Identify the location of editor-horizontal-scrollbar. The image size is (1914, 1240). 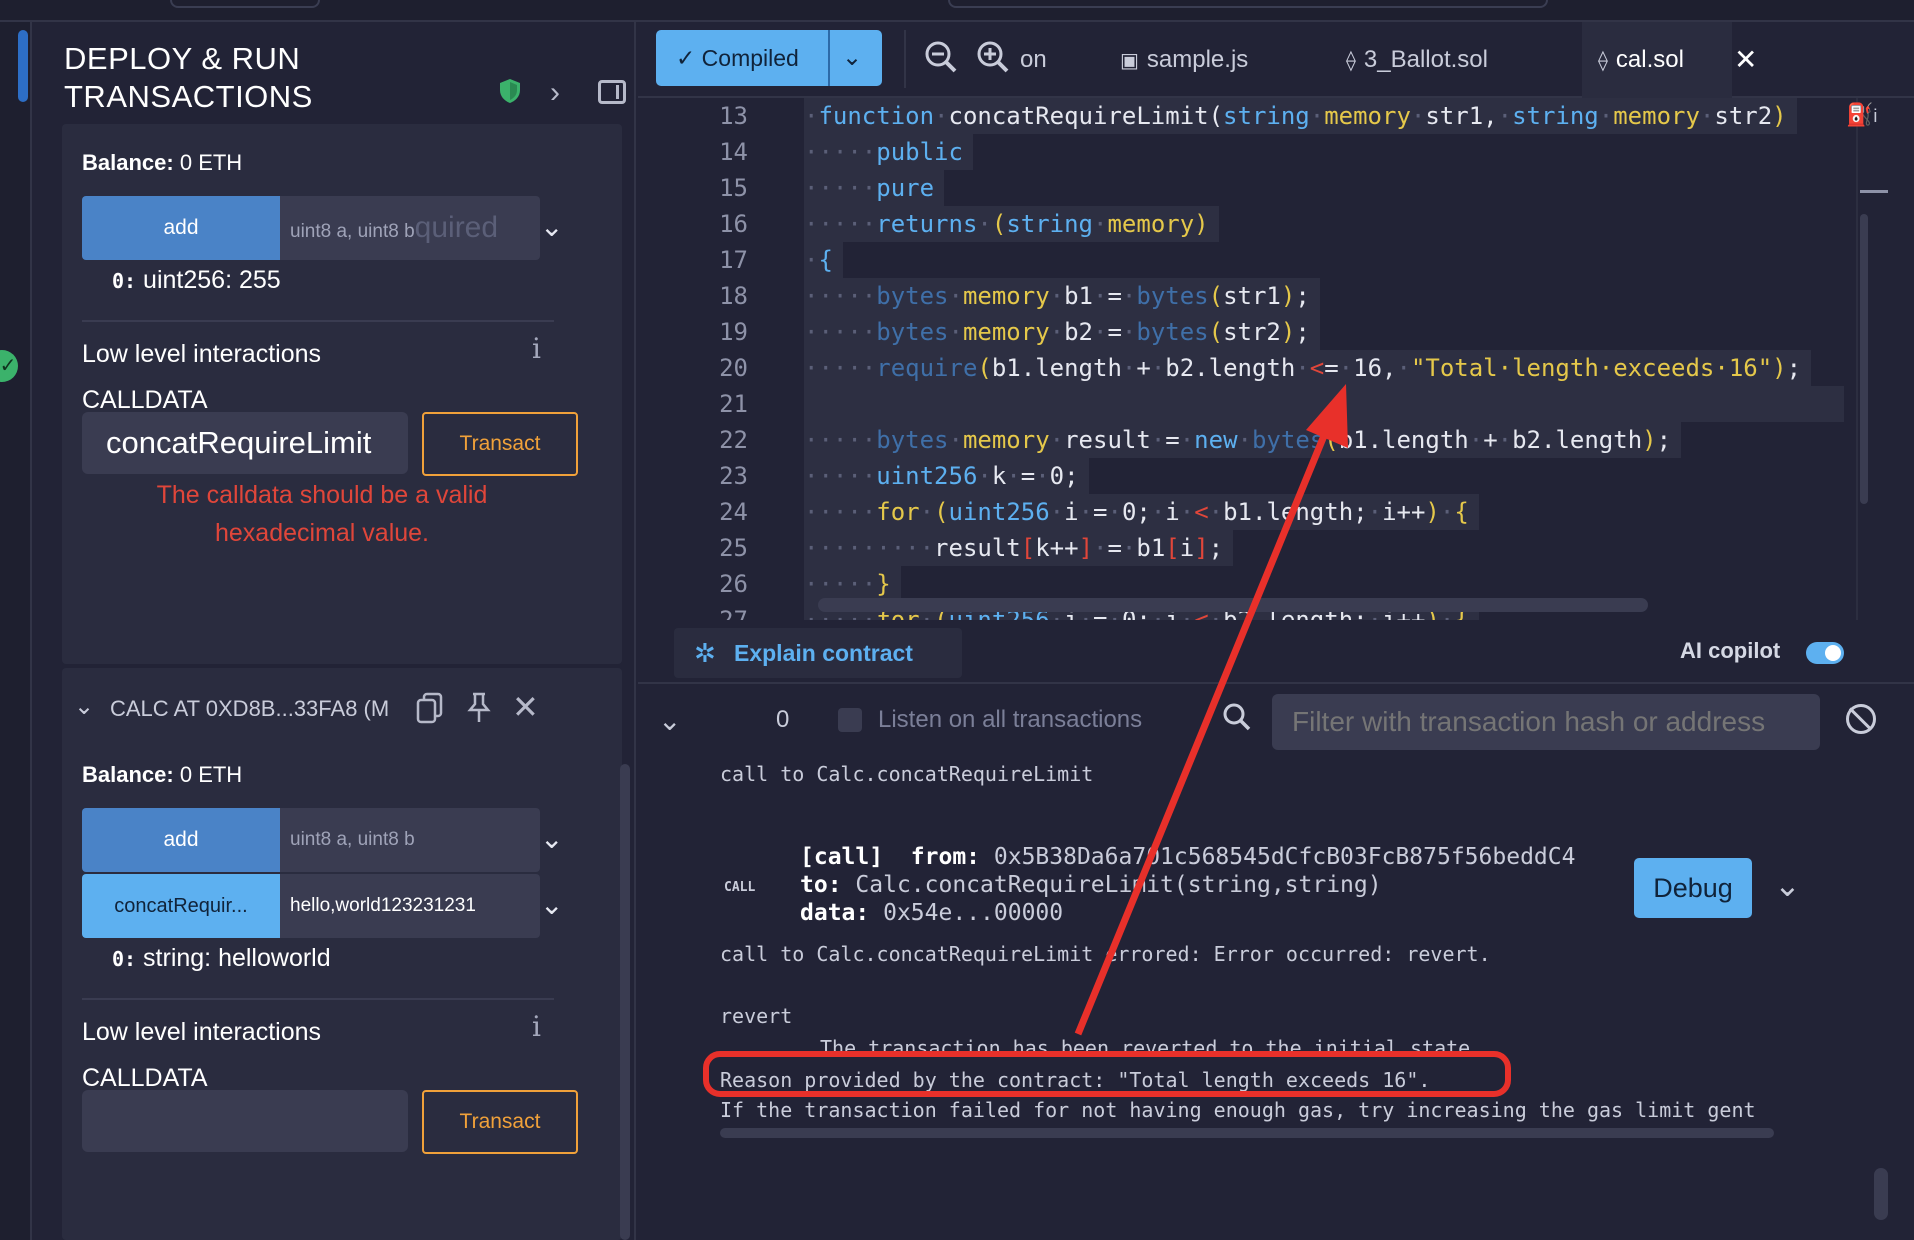
(1233, 605).